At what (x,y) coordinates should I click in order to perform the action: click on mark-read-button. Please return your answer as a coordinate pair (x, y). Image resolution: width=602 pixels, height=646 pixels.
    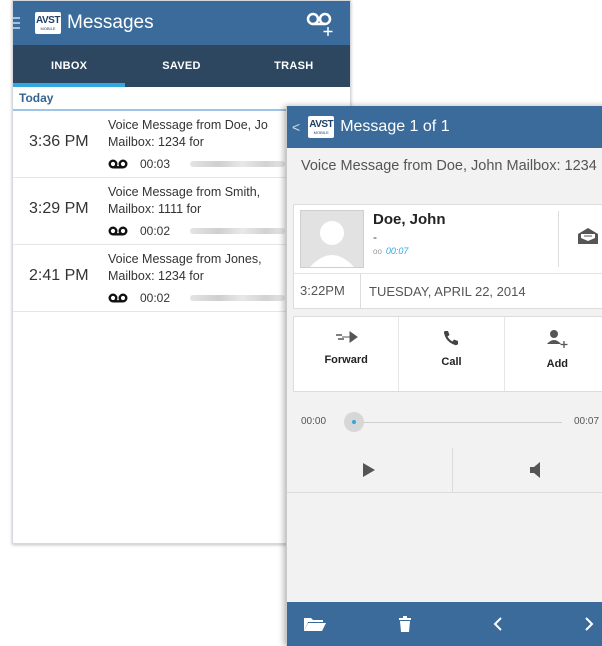
    Looking at the image, I should click on (588, 238).